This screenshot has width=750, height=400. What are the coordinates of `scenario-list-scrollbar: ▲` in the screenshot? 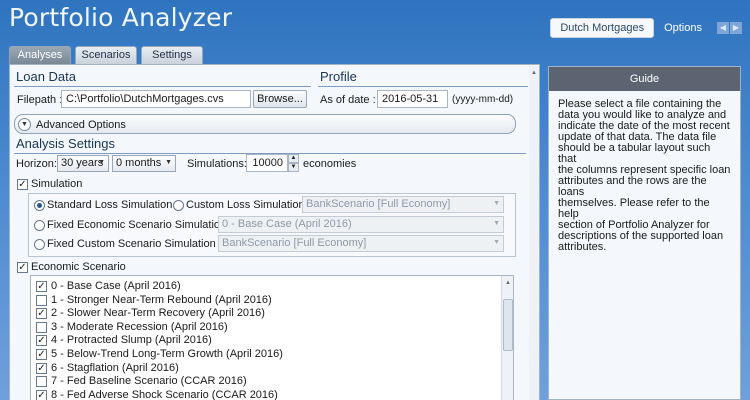 It's located at (507, 338).